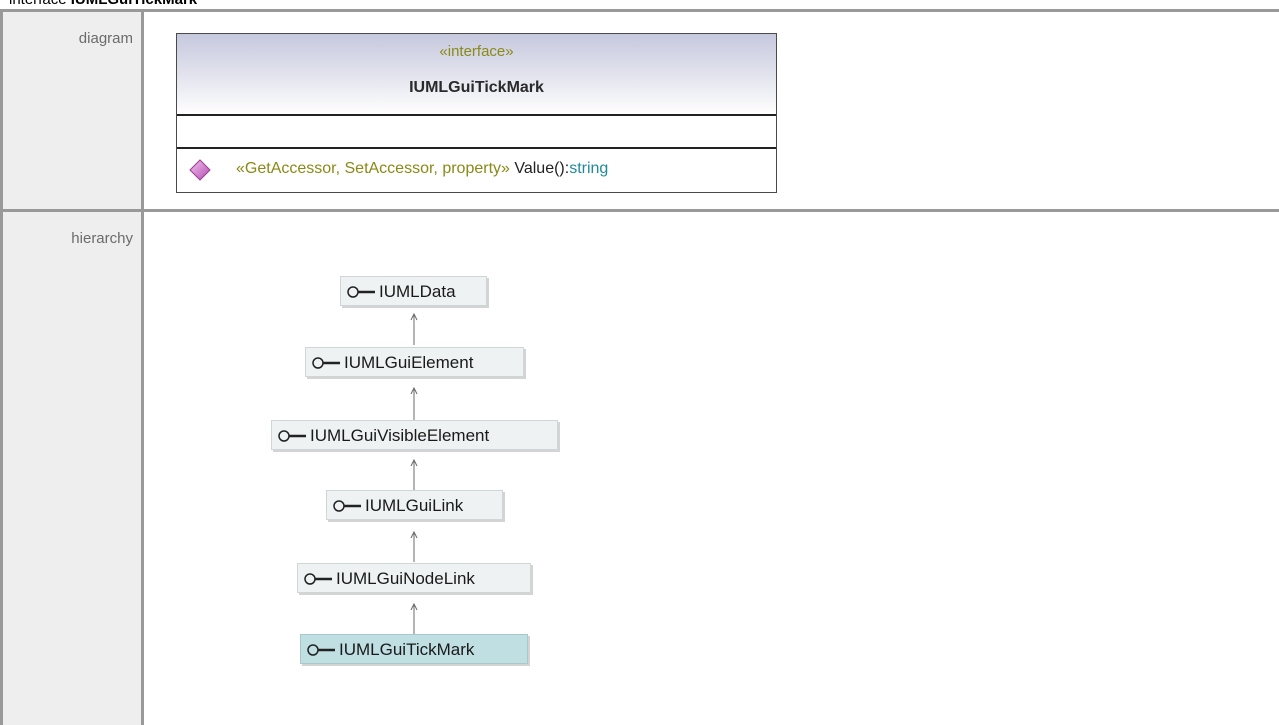 The height and width of the screenshot is (725, 1279). I want to click on hierarchy-node-iumldata: IUMLData, so click(413, 291).